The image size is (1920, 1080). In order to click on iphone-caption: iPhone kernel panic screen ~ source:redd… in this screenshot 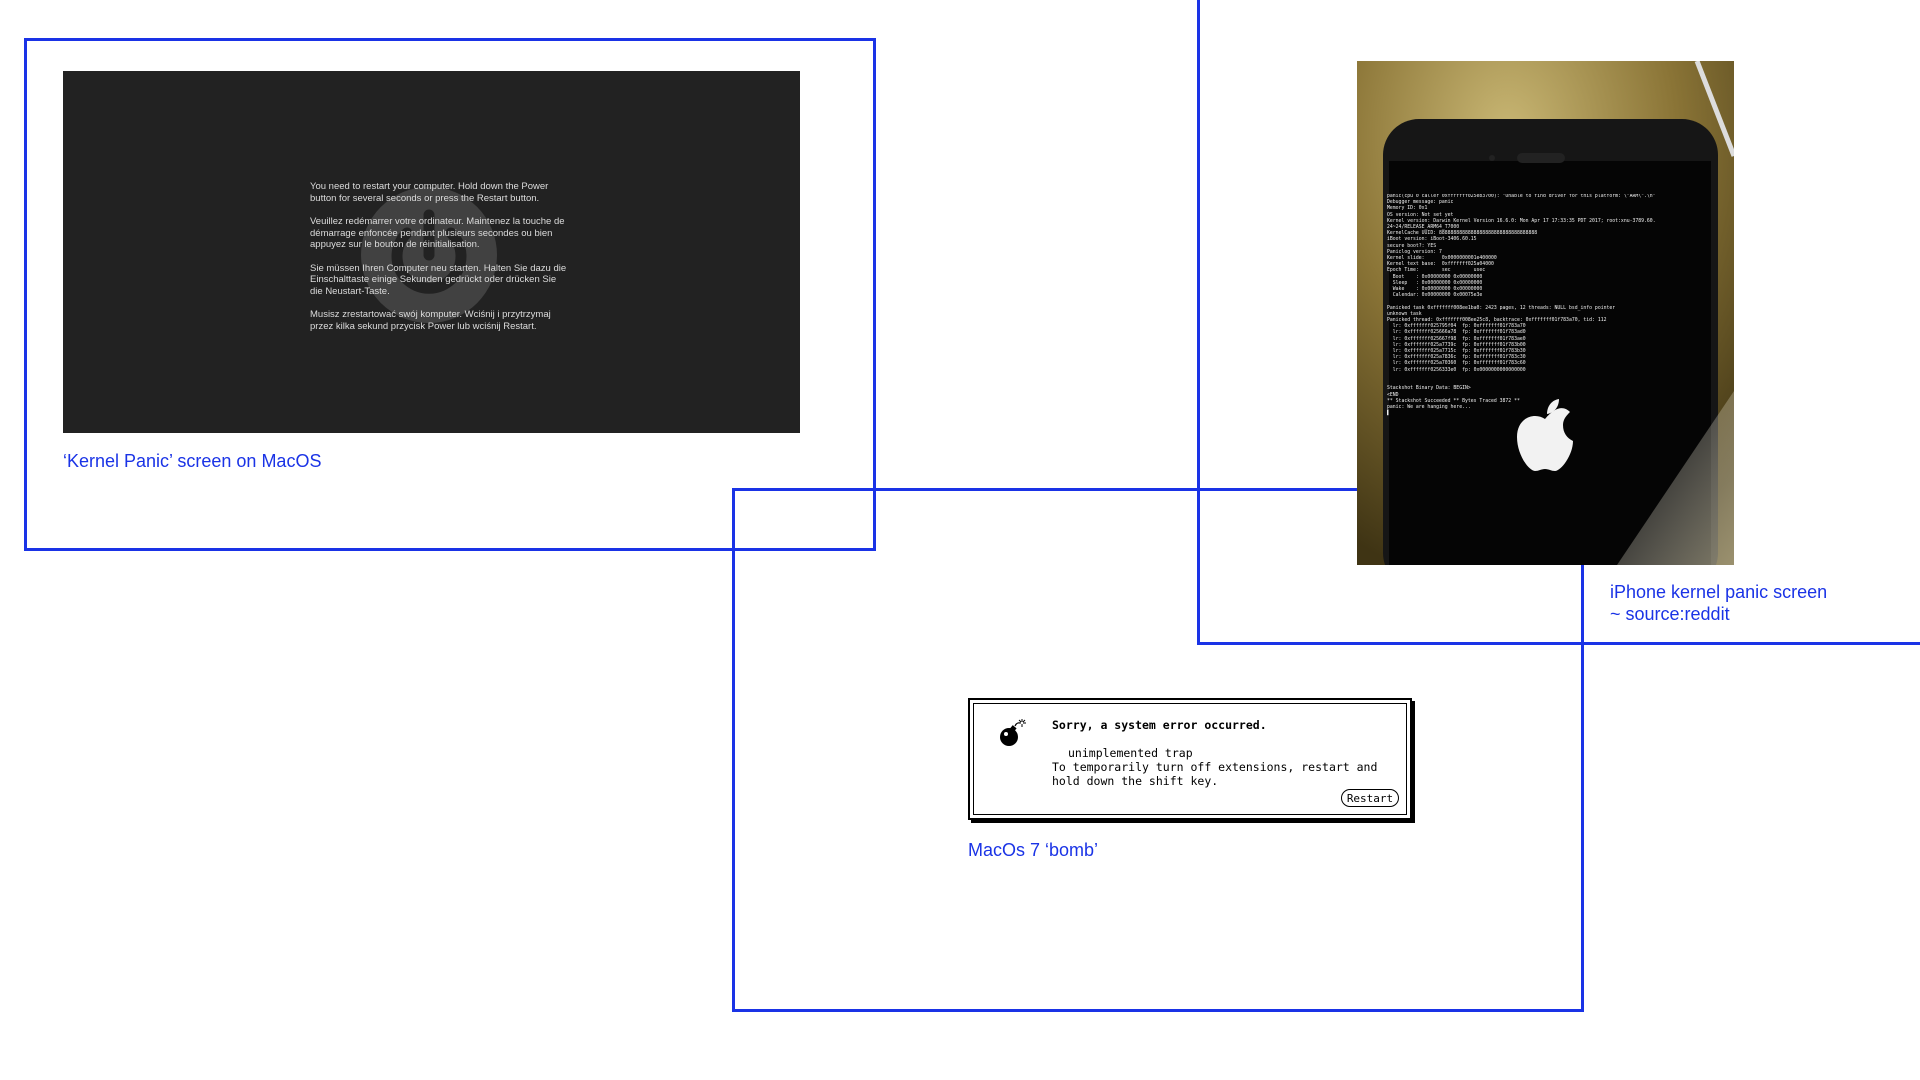, I will do `click(1719, 603)`.